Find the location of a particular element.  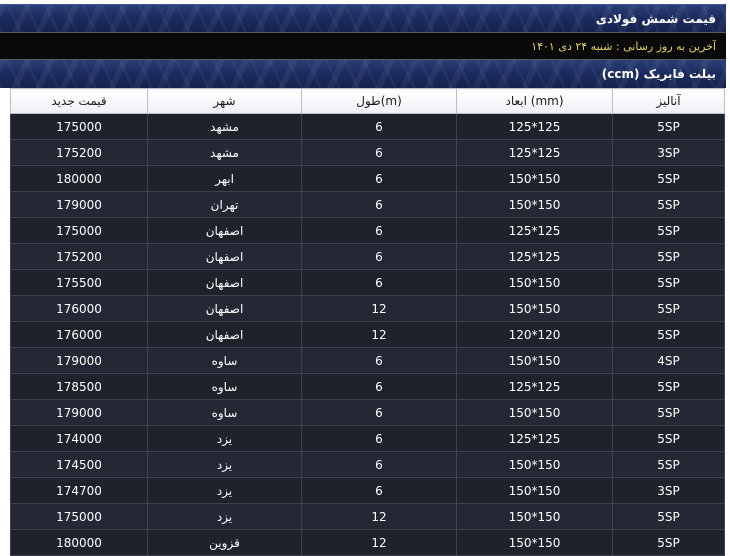

section-title: بیلت فابریک (ccm) is located at coordinates (658, 74).